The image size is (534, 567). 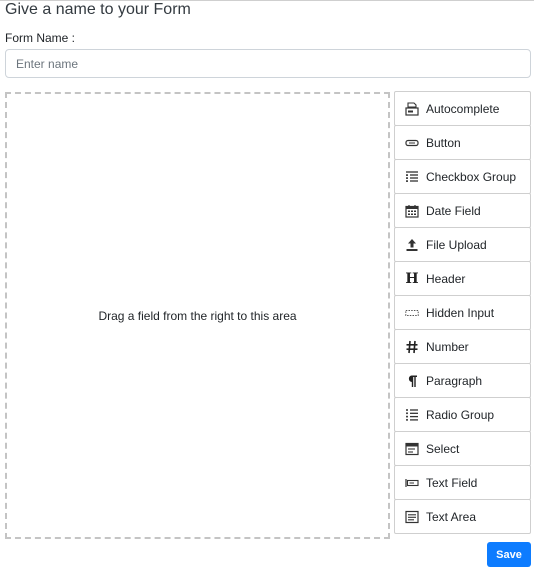 What do you see at coordinates (412, 517) in the screenshot?
I see `text-area-icon` at bounding box center [412, 517].